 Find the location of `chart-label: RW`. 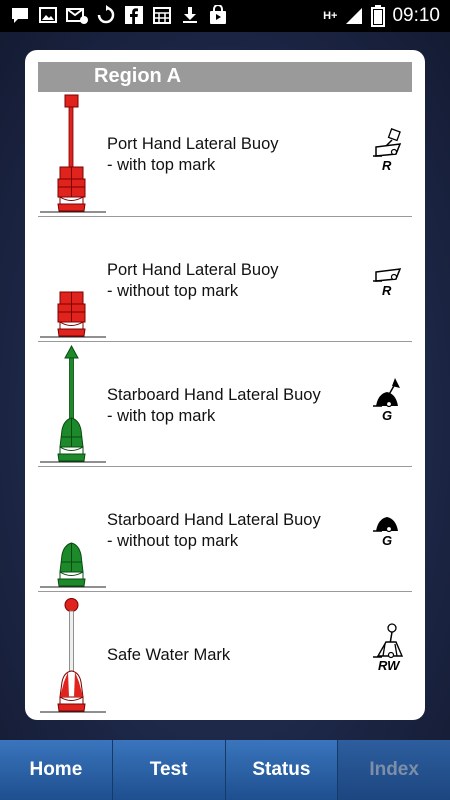

chart-label: RW is located at coordinates (389, 665).